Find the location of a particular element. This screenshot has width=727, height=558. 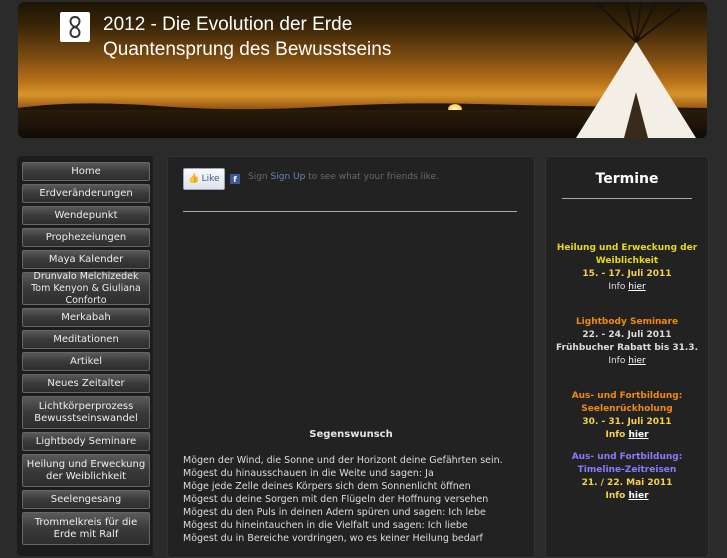

site-title-line2: Quantensprung des Bewusstseins is located at coordinates (247, 49).